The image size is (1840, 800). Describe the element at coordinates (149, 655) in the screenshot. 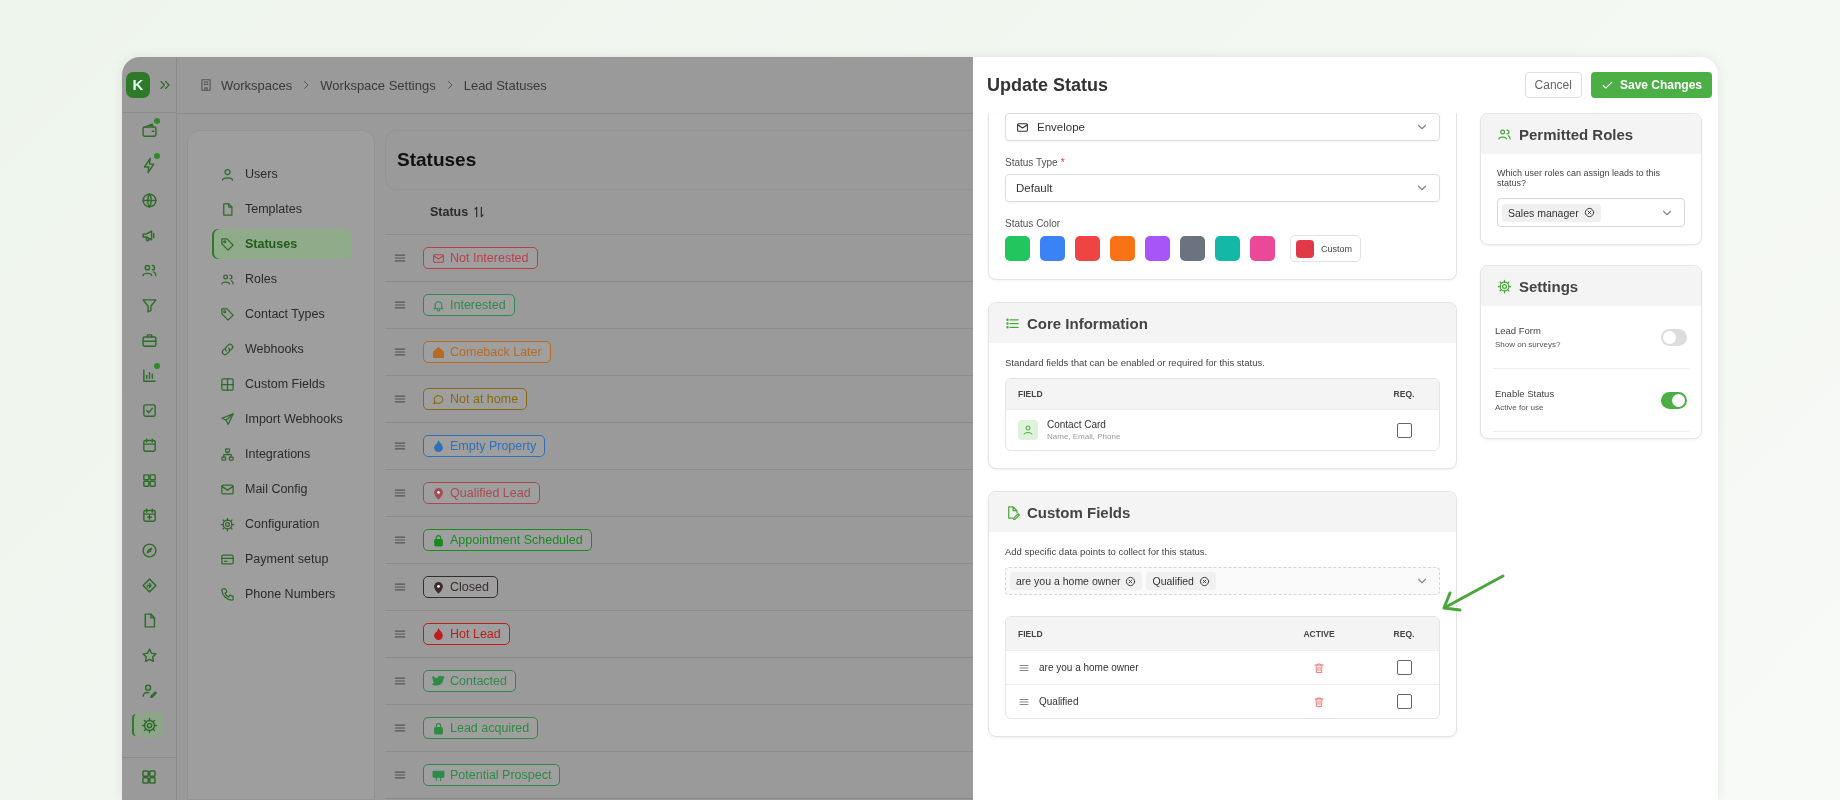

I see `star-icon` at that location.